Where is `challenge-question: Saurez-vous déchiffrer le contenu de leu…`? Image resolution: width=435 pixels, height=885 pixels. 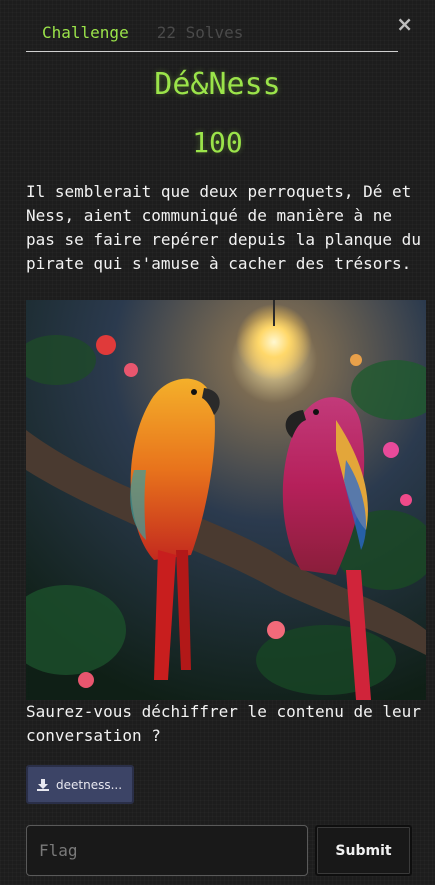 challenge-question: Saurez-vous déchiffrer le contenu de leu… is located at coordinates (223, 723).